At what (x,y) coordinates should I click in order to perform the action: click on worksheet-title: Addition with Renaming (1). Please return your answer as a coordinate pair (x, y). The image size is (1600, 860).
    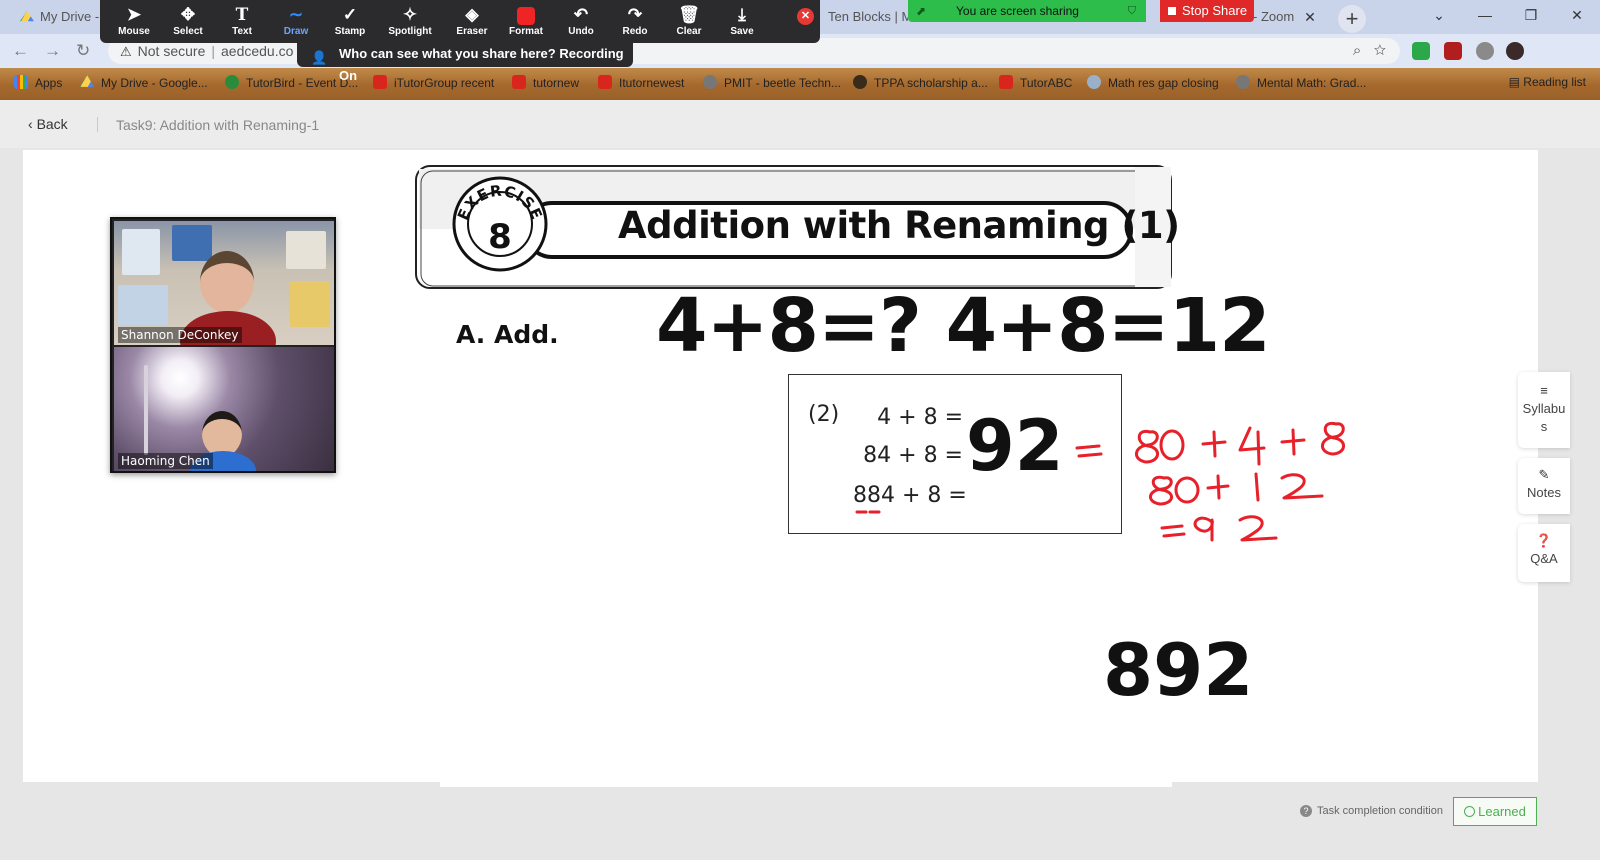
    Looking at the image, I should click on (899, 225).